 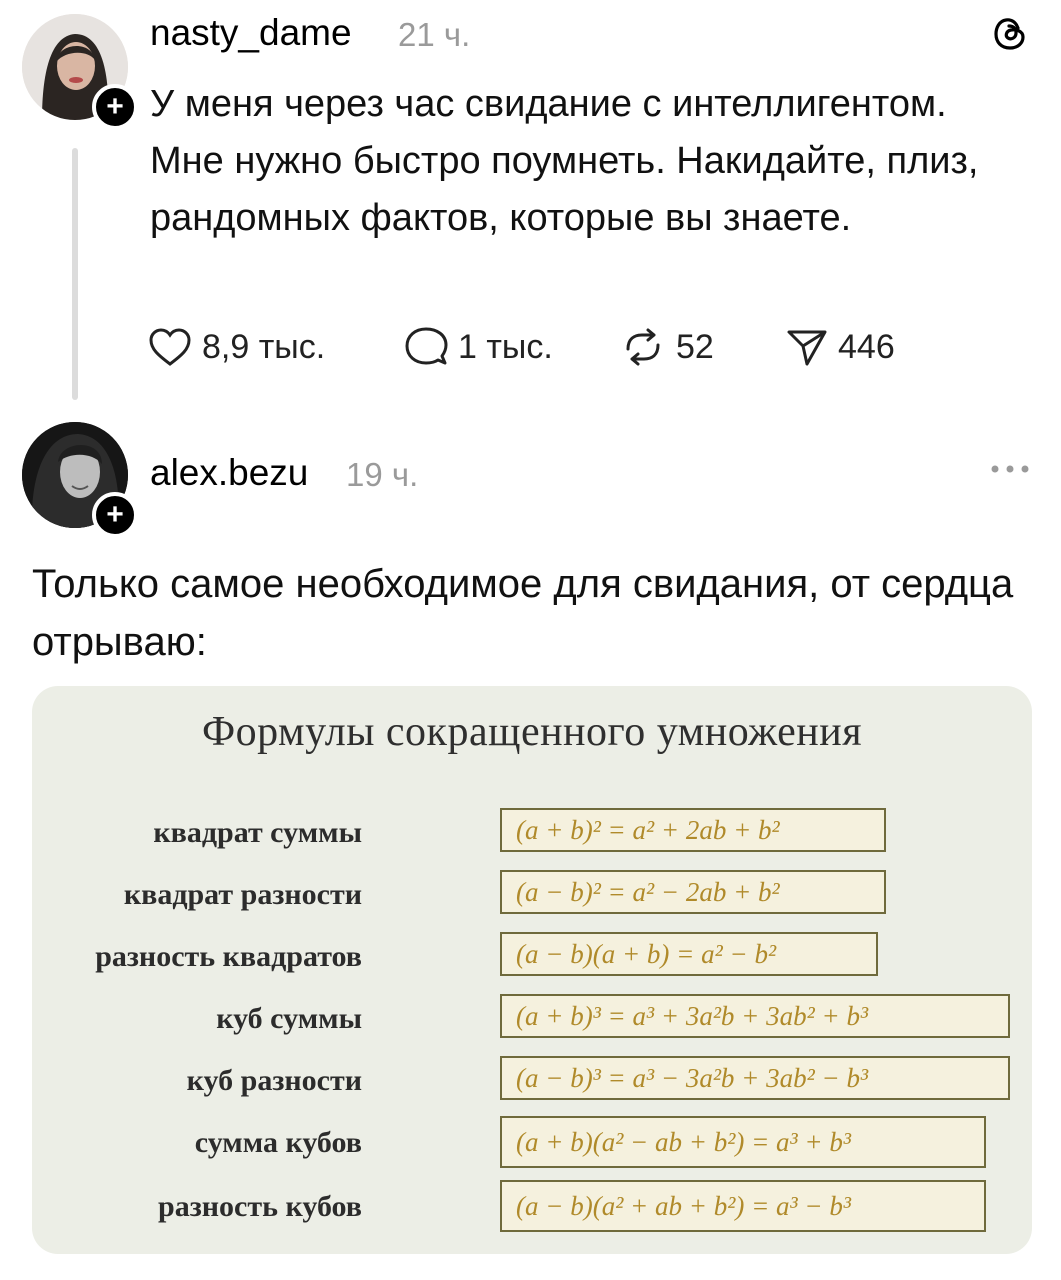 I want to click on formula-label: куб разности, so click(x=274, y=1080).